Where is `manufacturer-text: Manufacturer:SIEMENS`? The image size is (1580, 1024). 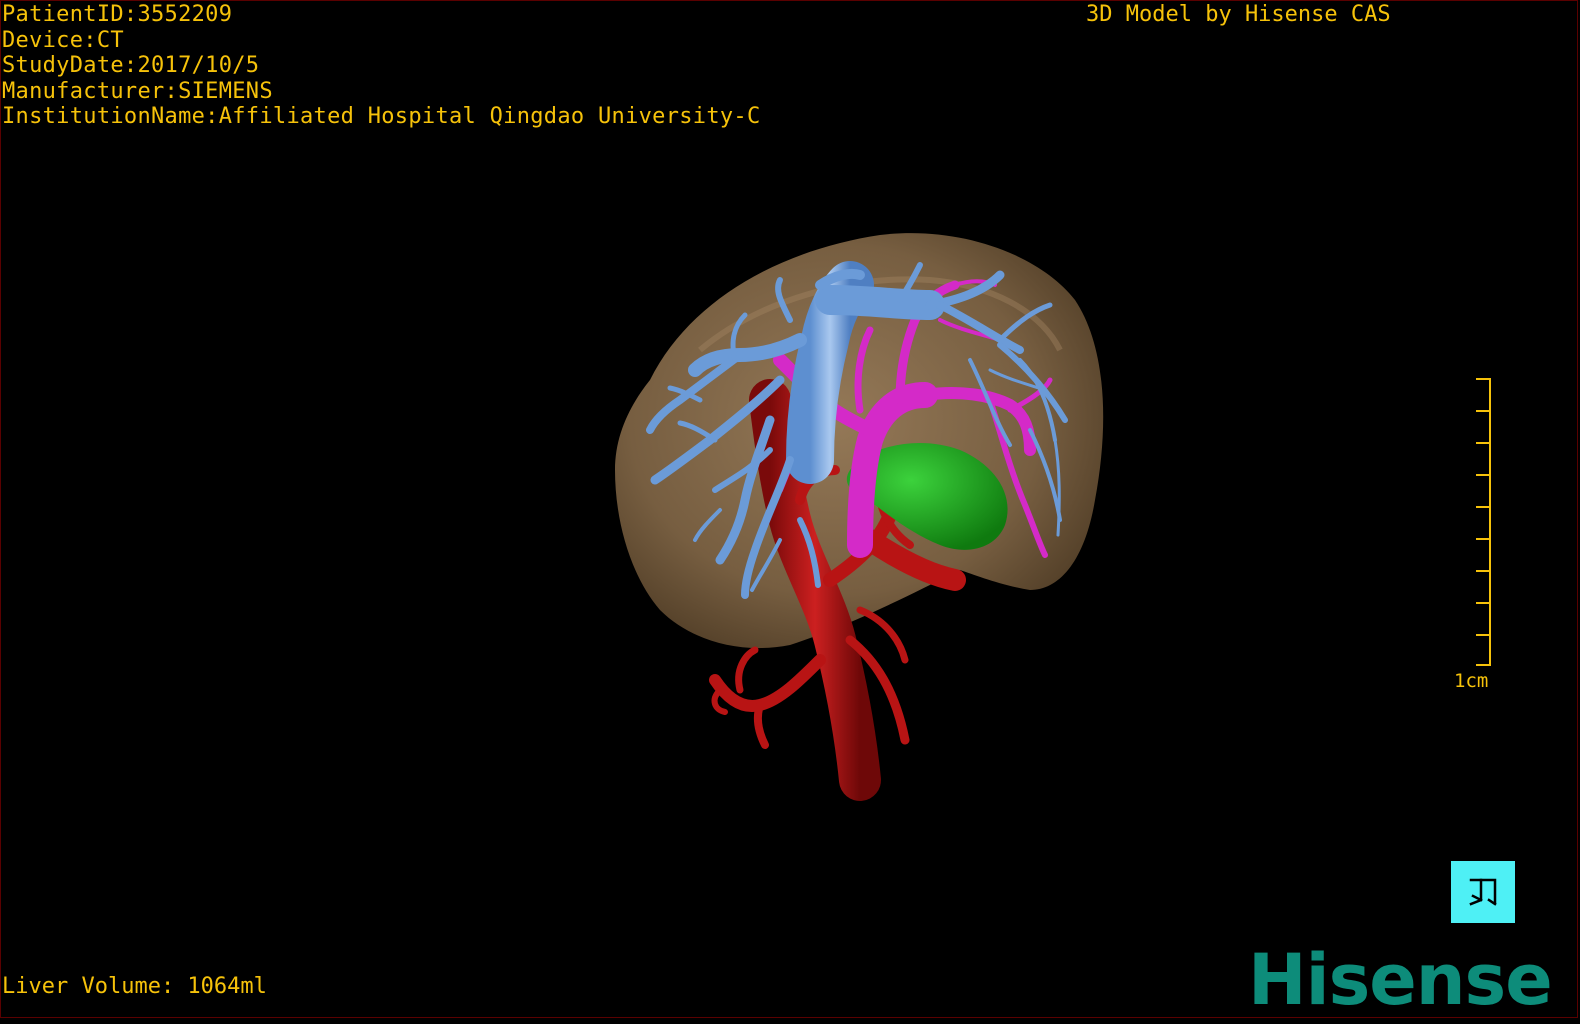
manufacturer-text: Manufacturer:SIEMENS is located at coordinates (137, 91).